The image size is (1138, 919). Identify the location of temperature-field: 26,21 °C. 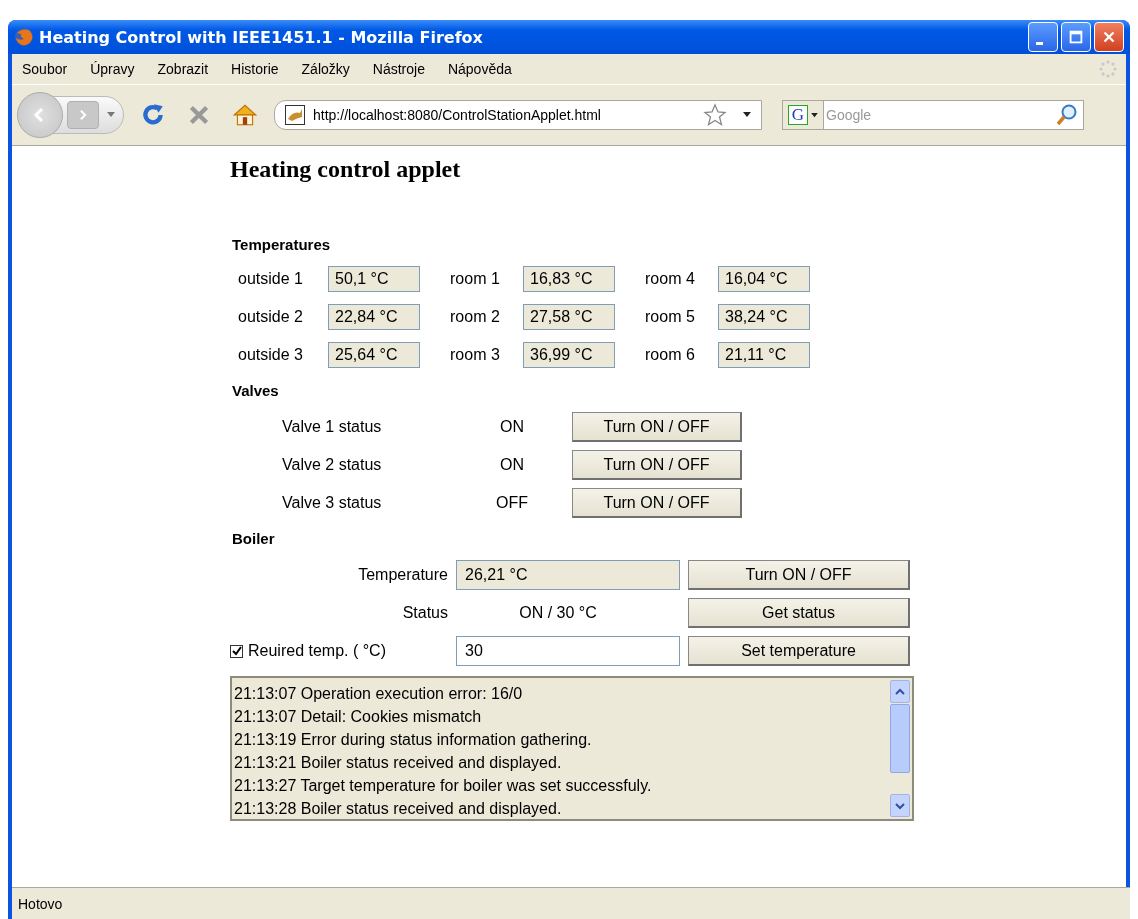
(568, 575).